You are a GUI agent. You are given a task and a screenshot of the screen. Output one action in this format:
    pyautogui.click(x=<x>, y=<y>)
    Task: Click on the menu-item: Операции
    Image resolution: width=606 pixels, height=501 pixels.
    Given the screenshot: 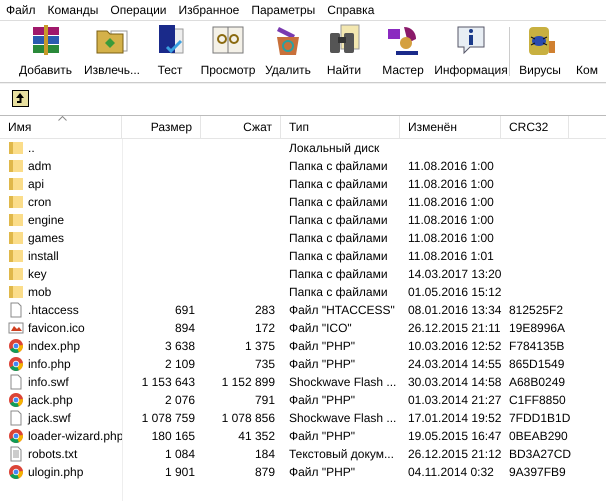 What is the action you would take?
    pyautogui.click(x=138, y=10)
    